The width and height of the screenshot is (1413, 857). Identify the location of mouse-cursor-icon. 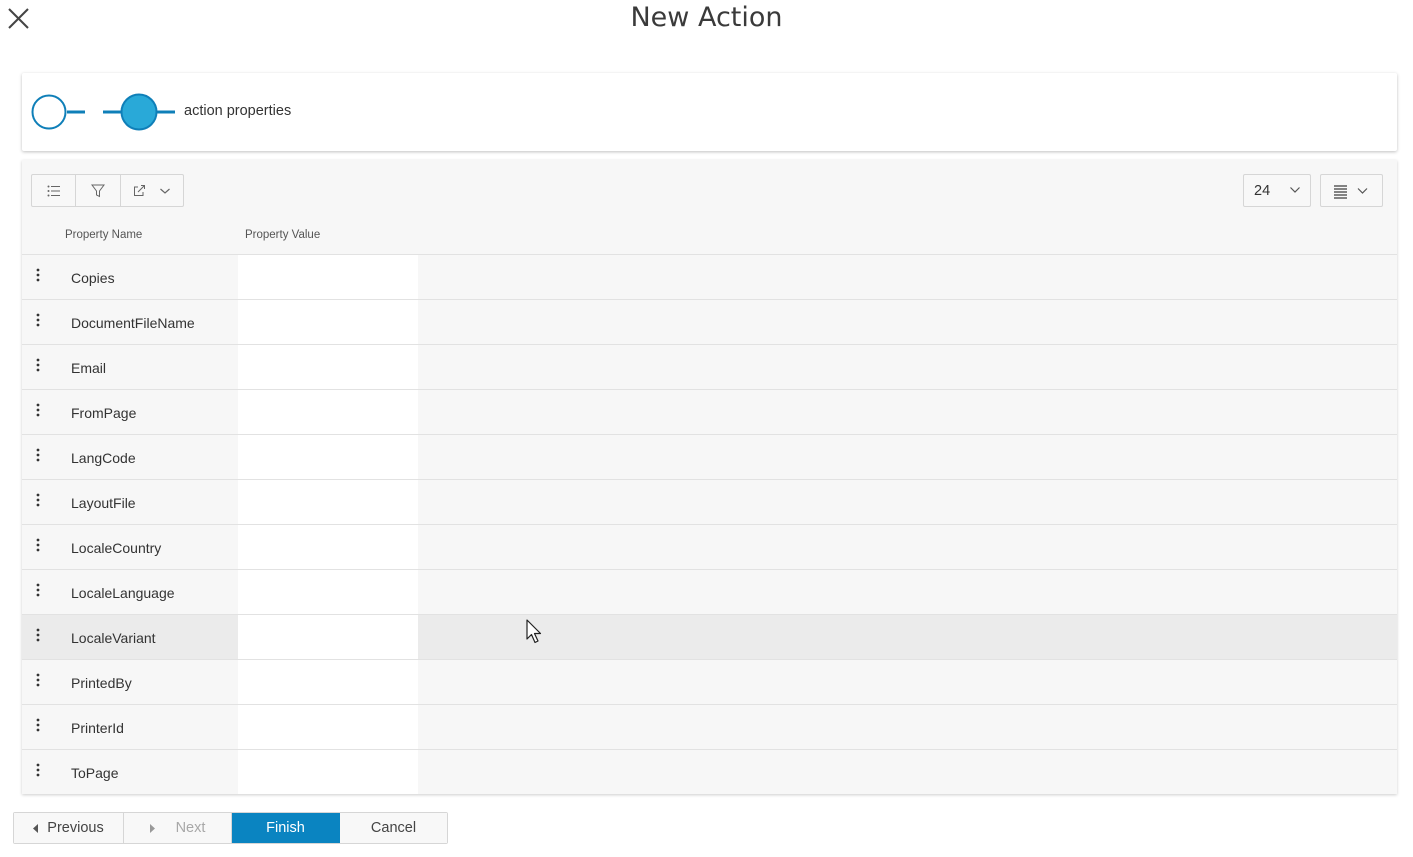
(534, 631).